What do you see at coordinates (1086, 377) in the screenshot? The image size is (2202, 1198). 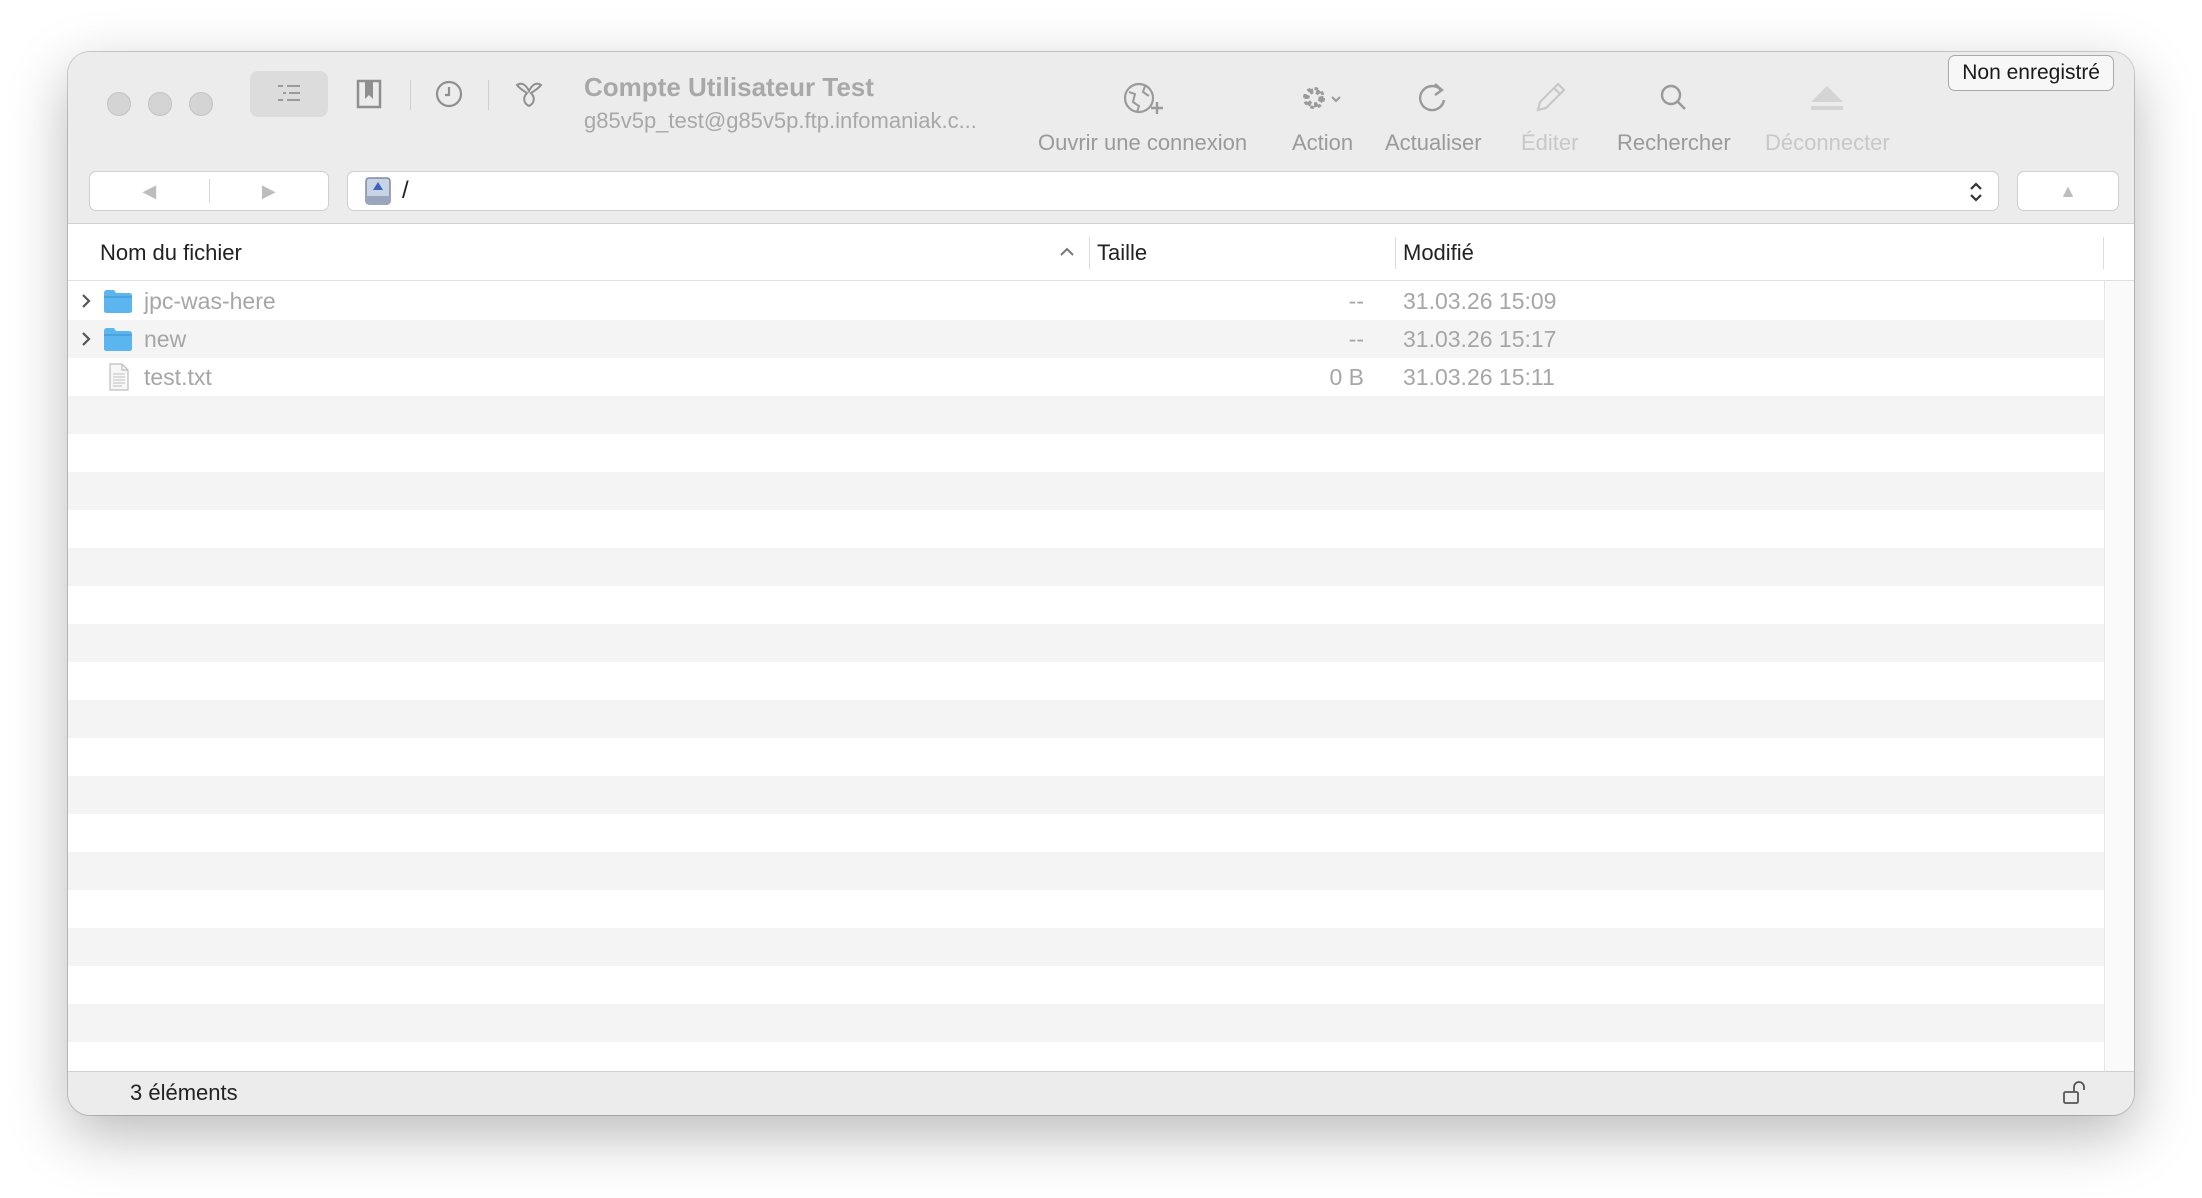 I see `table-row: test.txt 0 B 31.03.26 15:11` at bounding box center [1086, 377].